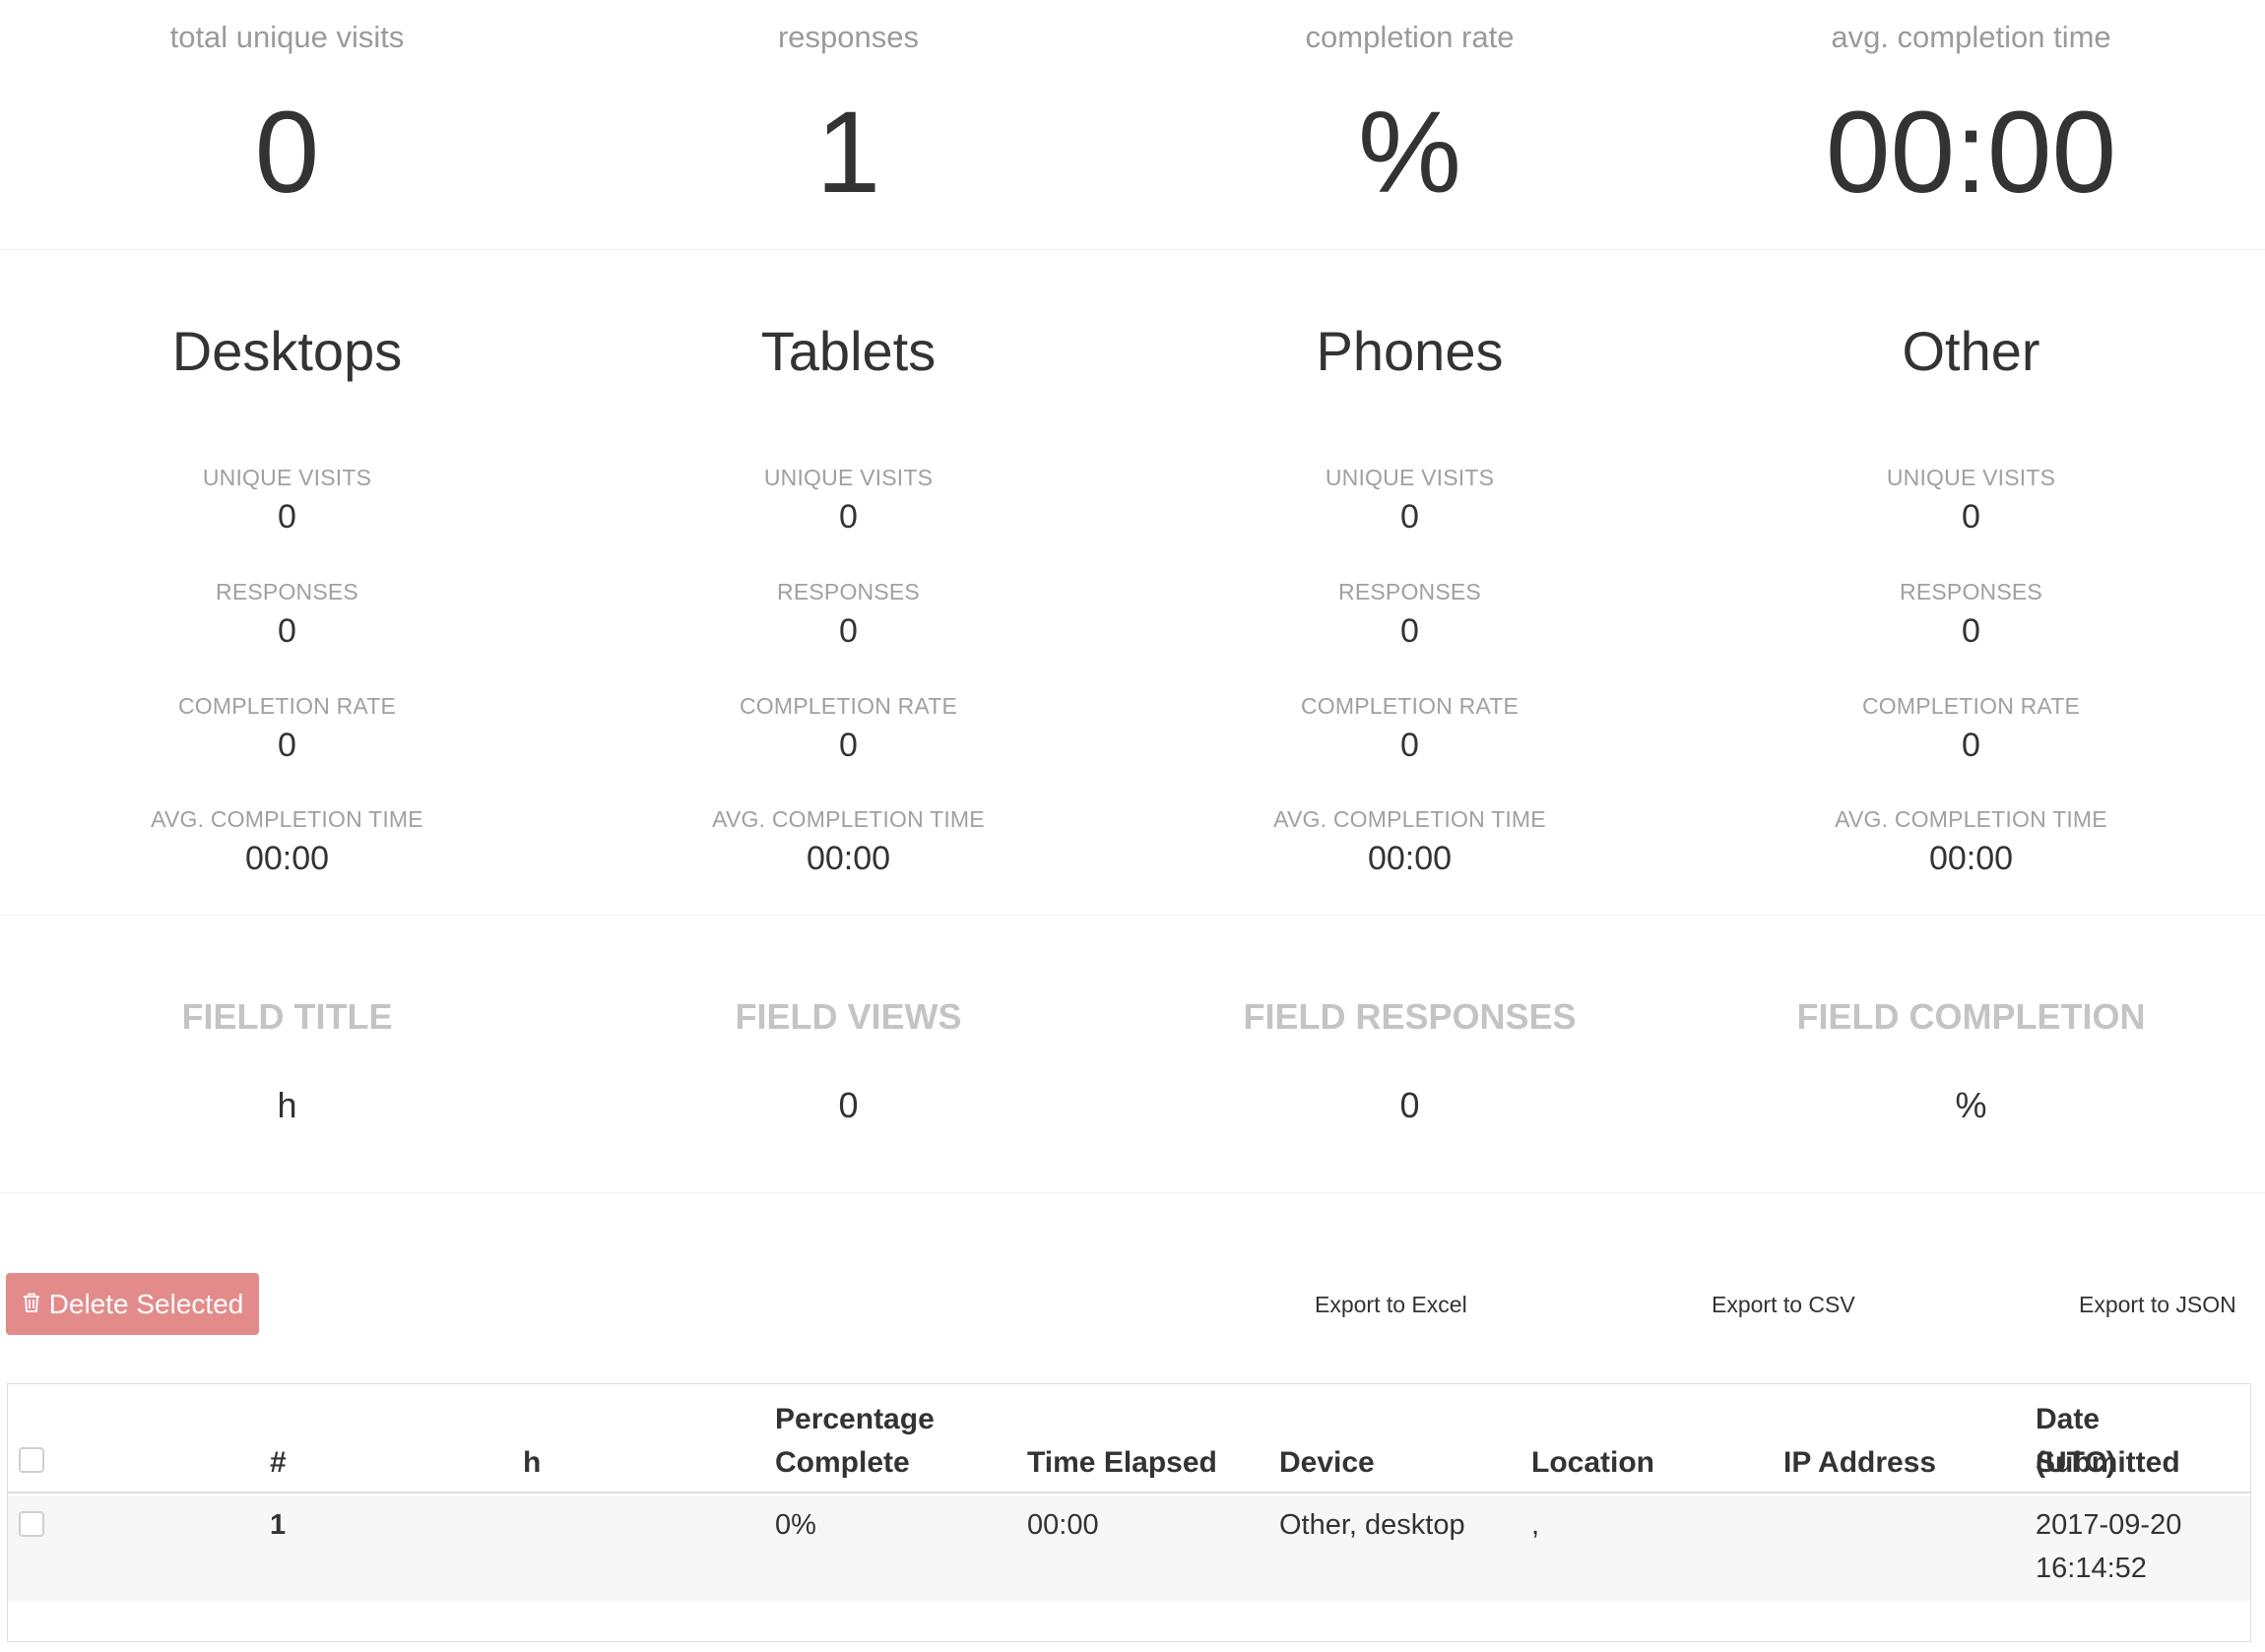 The height and width of the screenshot is (1652, 2265). I want to click on field-header: FIELD COMPLETION, so click(1971, 1016).